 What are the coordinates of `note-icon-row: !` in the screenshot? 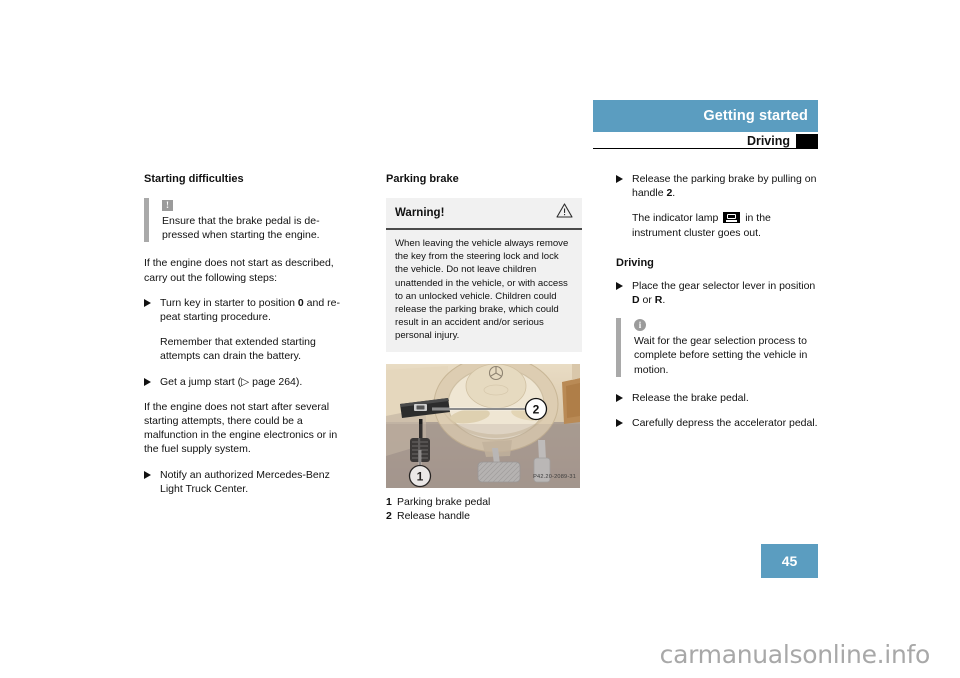 It's located at (255, 205).